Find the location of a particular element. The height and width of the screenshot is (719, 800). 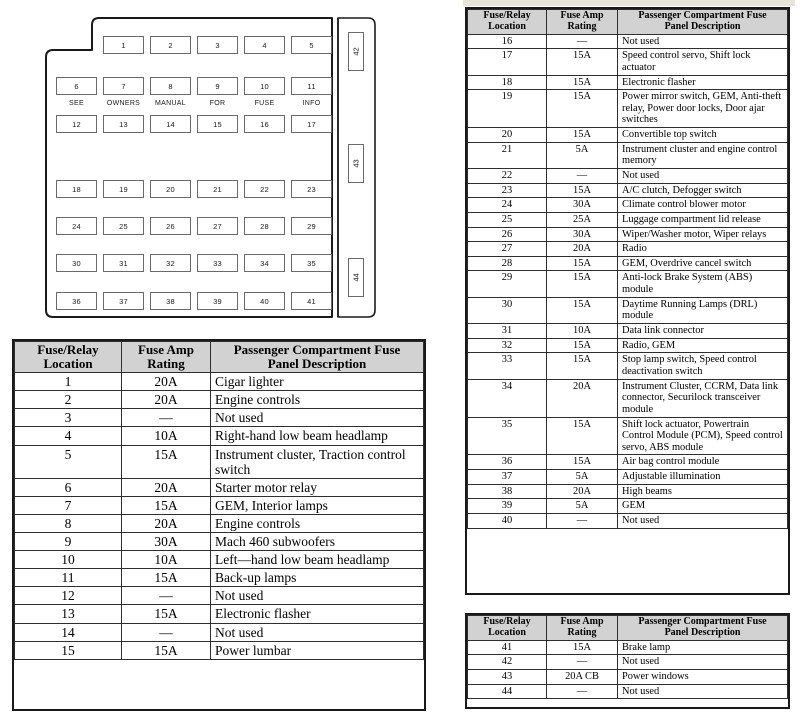

cell-fuse-location: 18 is located at coordinates (507, 82).